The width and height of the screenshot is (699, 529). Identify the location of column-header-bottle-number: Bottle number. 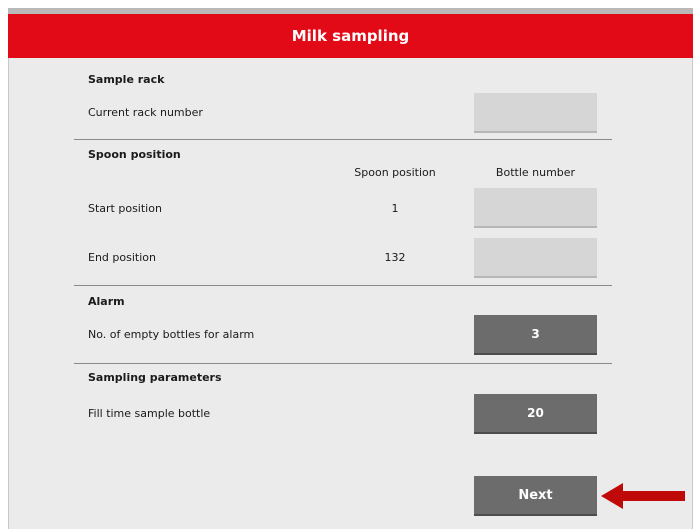
(535, 172).